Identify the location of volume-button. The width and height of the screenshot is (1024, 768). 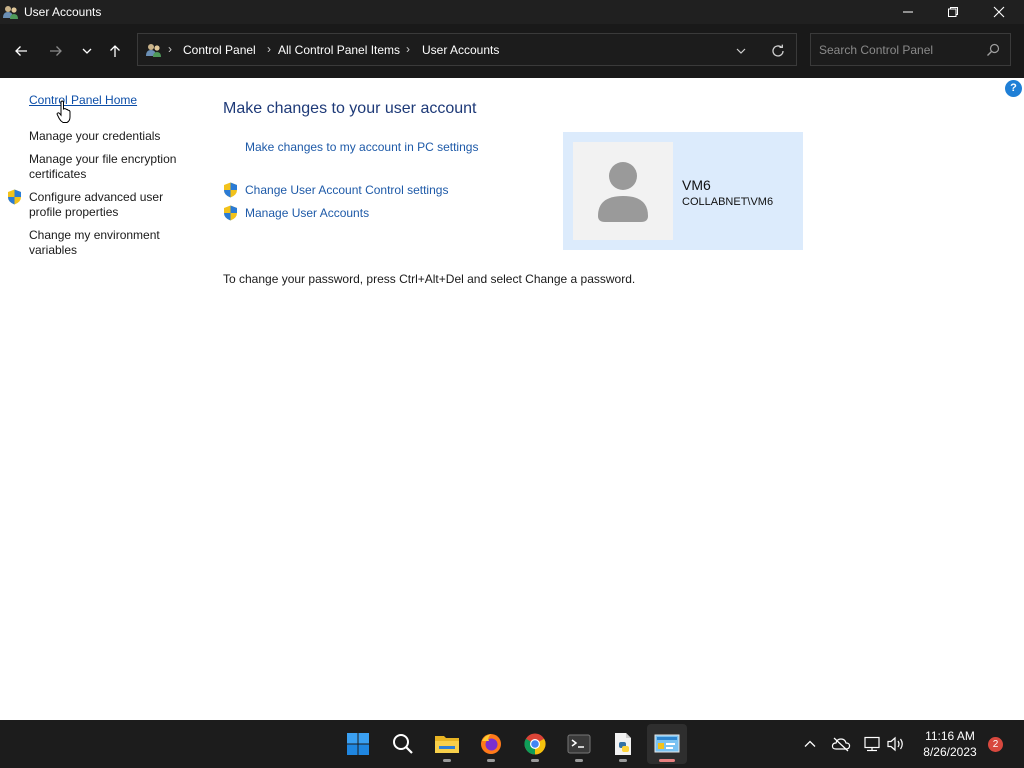
(896, 744).